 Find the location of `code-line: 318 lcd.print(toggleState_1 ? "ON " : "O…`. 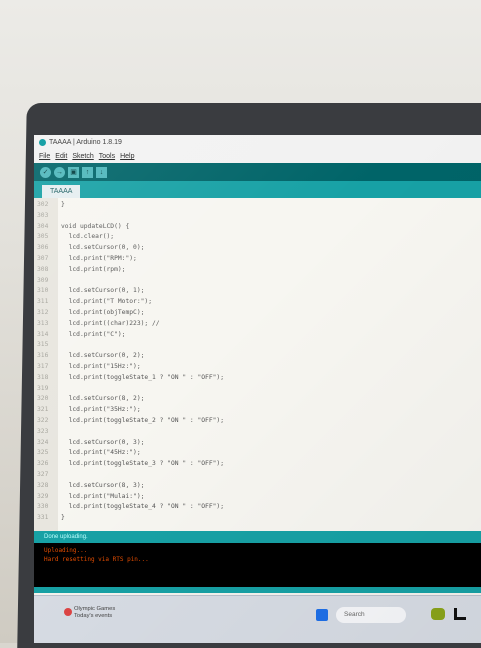

code-line: 318 lcd.print(toggleState_1 ? "ON " : "O… is located at coordinates (257, 378).